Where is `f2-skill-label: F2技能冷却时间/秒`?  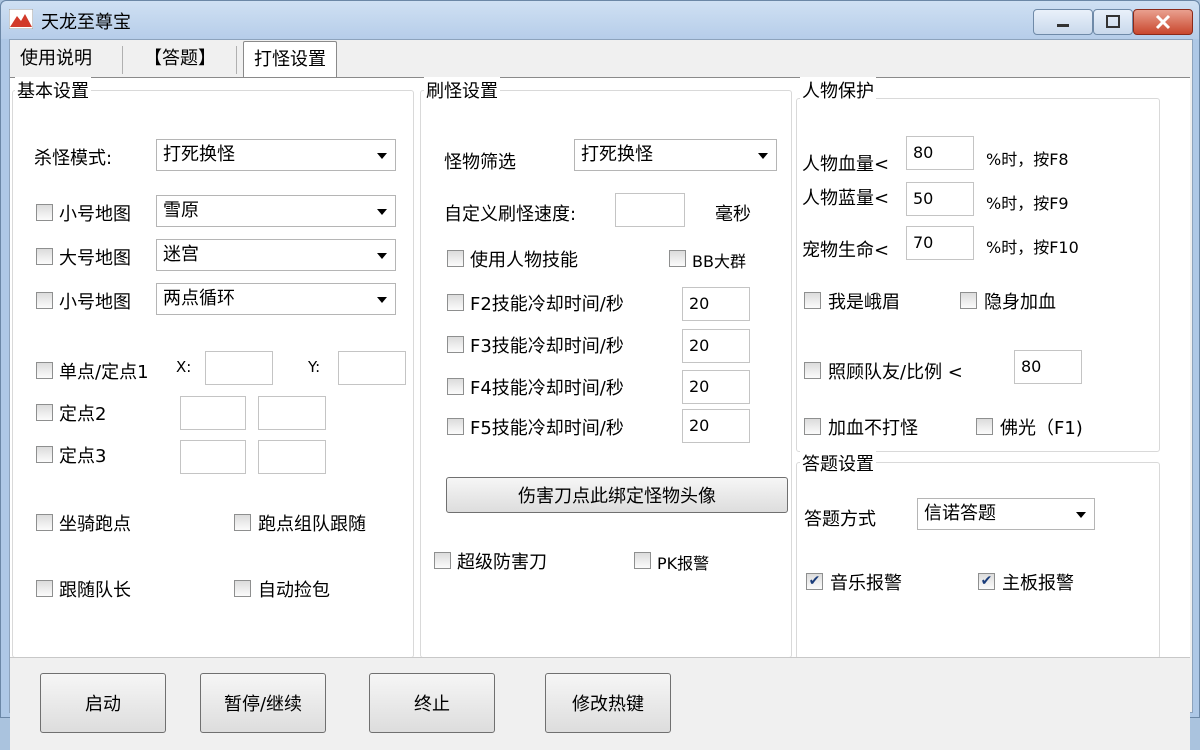
f2-skill-label: F2技能冷却时间/秒 is located at coordinates (547, 304).